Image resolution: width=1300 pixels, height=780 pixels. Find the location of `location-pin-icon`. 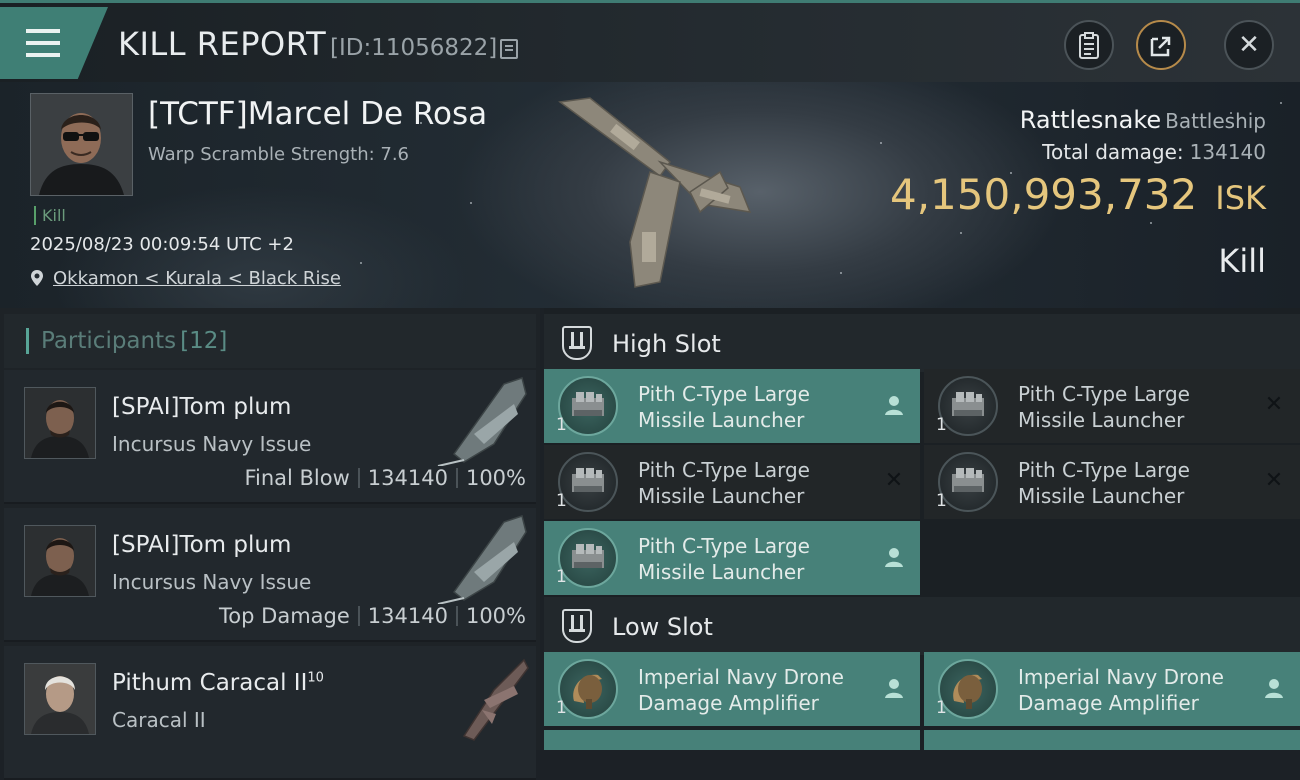

location-pin-icon is located at coordinates (37, 278).